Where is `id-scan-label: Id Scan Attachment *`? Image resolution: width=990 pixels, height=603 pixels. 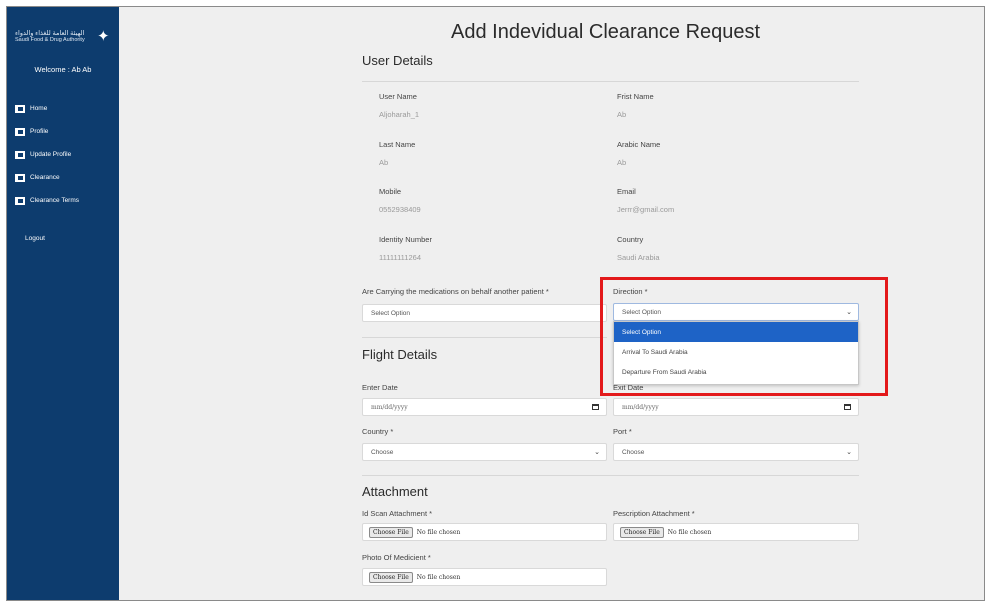 id-scan-label: Id Scan Attachment * is located at coordinates (397, 513).